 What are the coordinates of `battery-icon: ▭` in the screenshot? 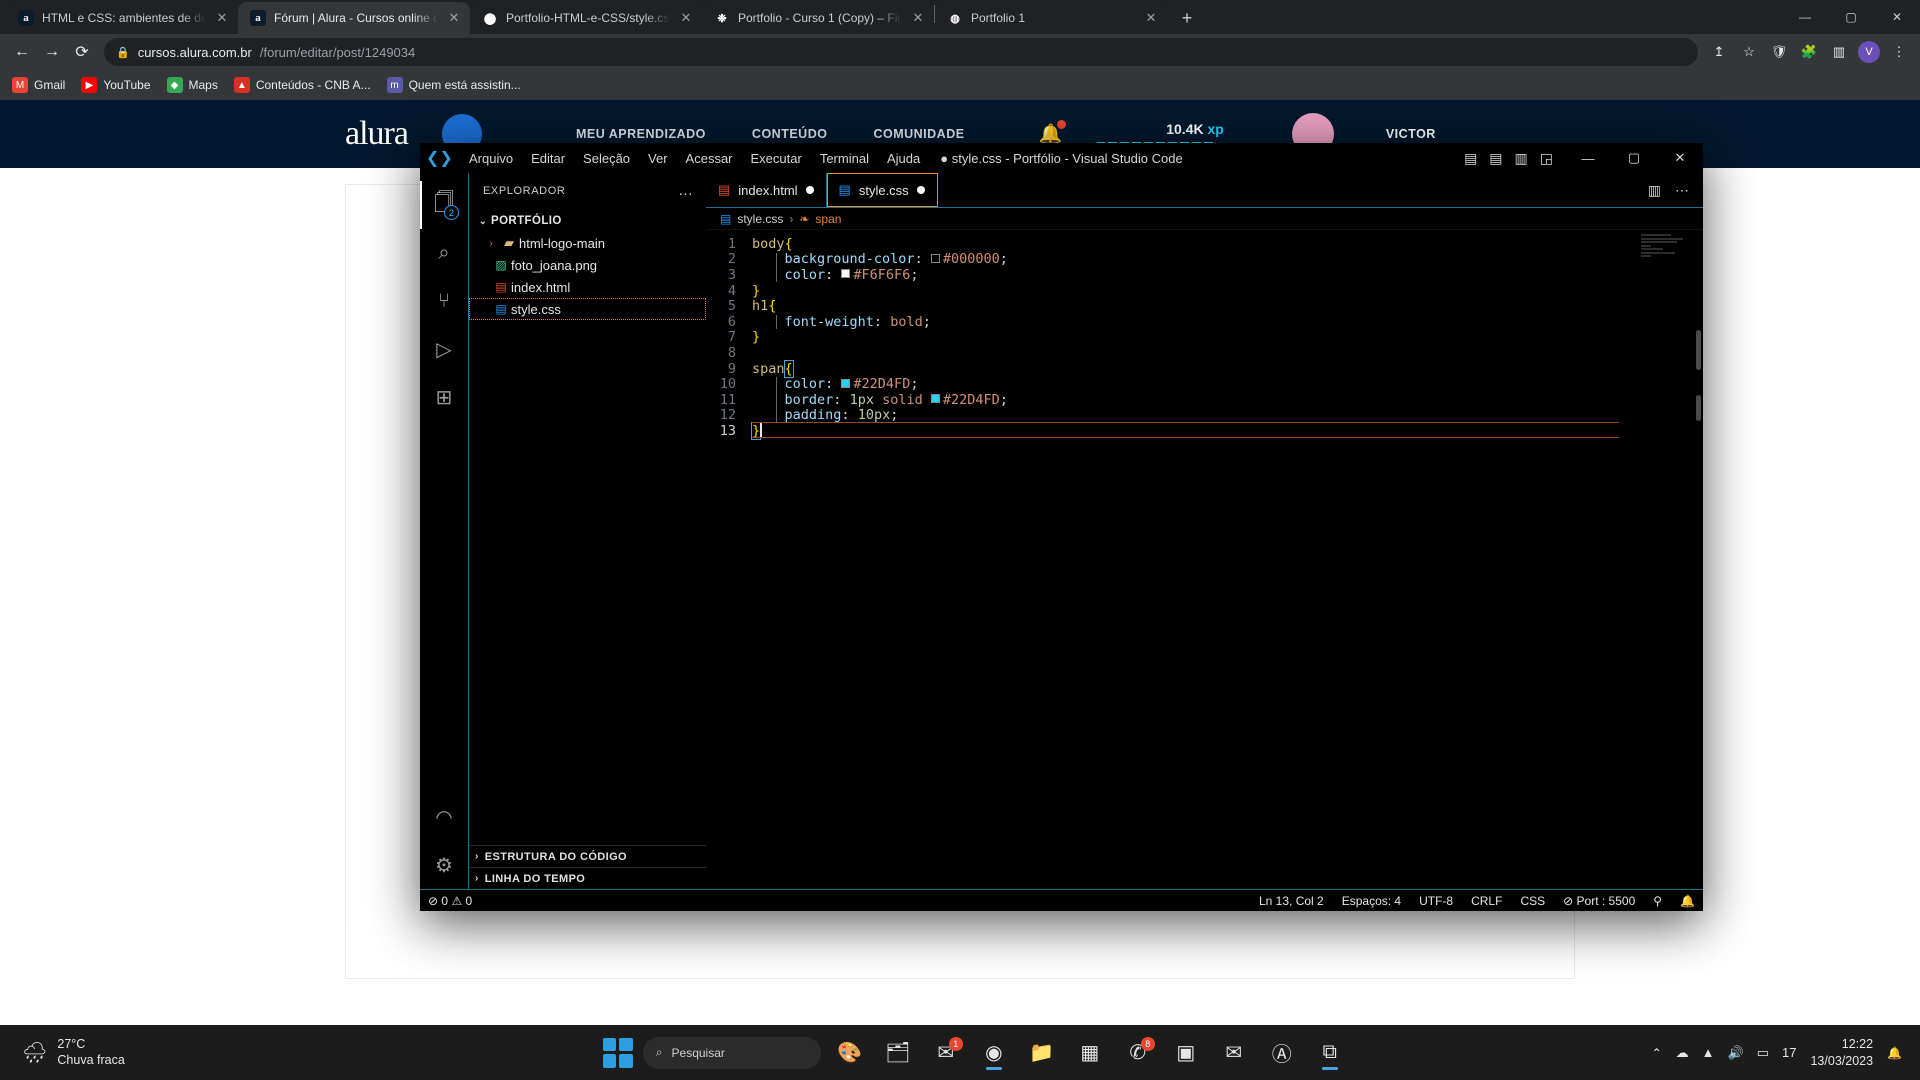 It's located at (1763, 1053).